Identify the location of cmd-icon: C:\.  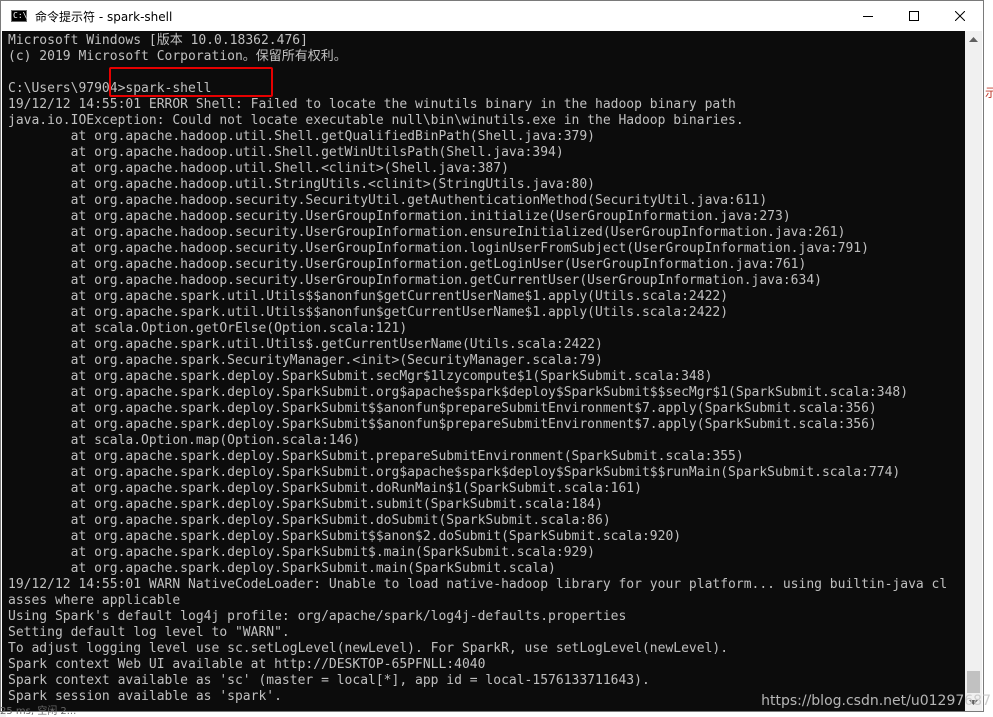
(19, 16).